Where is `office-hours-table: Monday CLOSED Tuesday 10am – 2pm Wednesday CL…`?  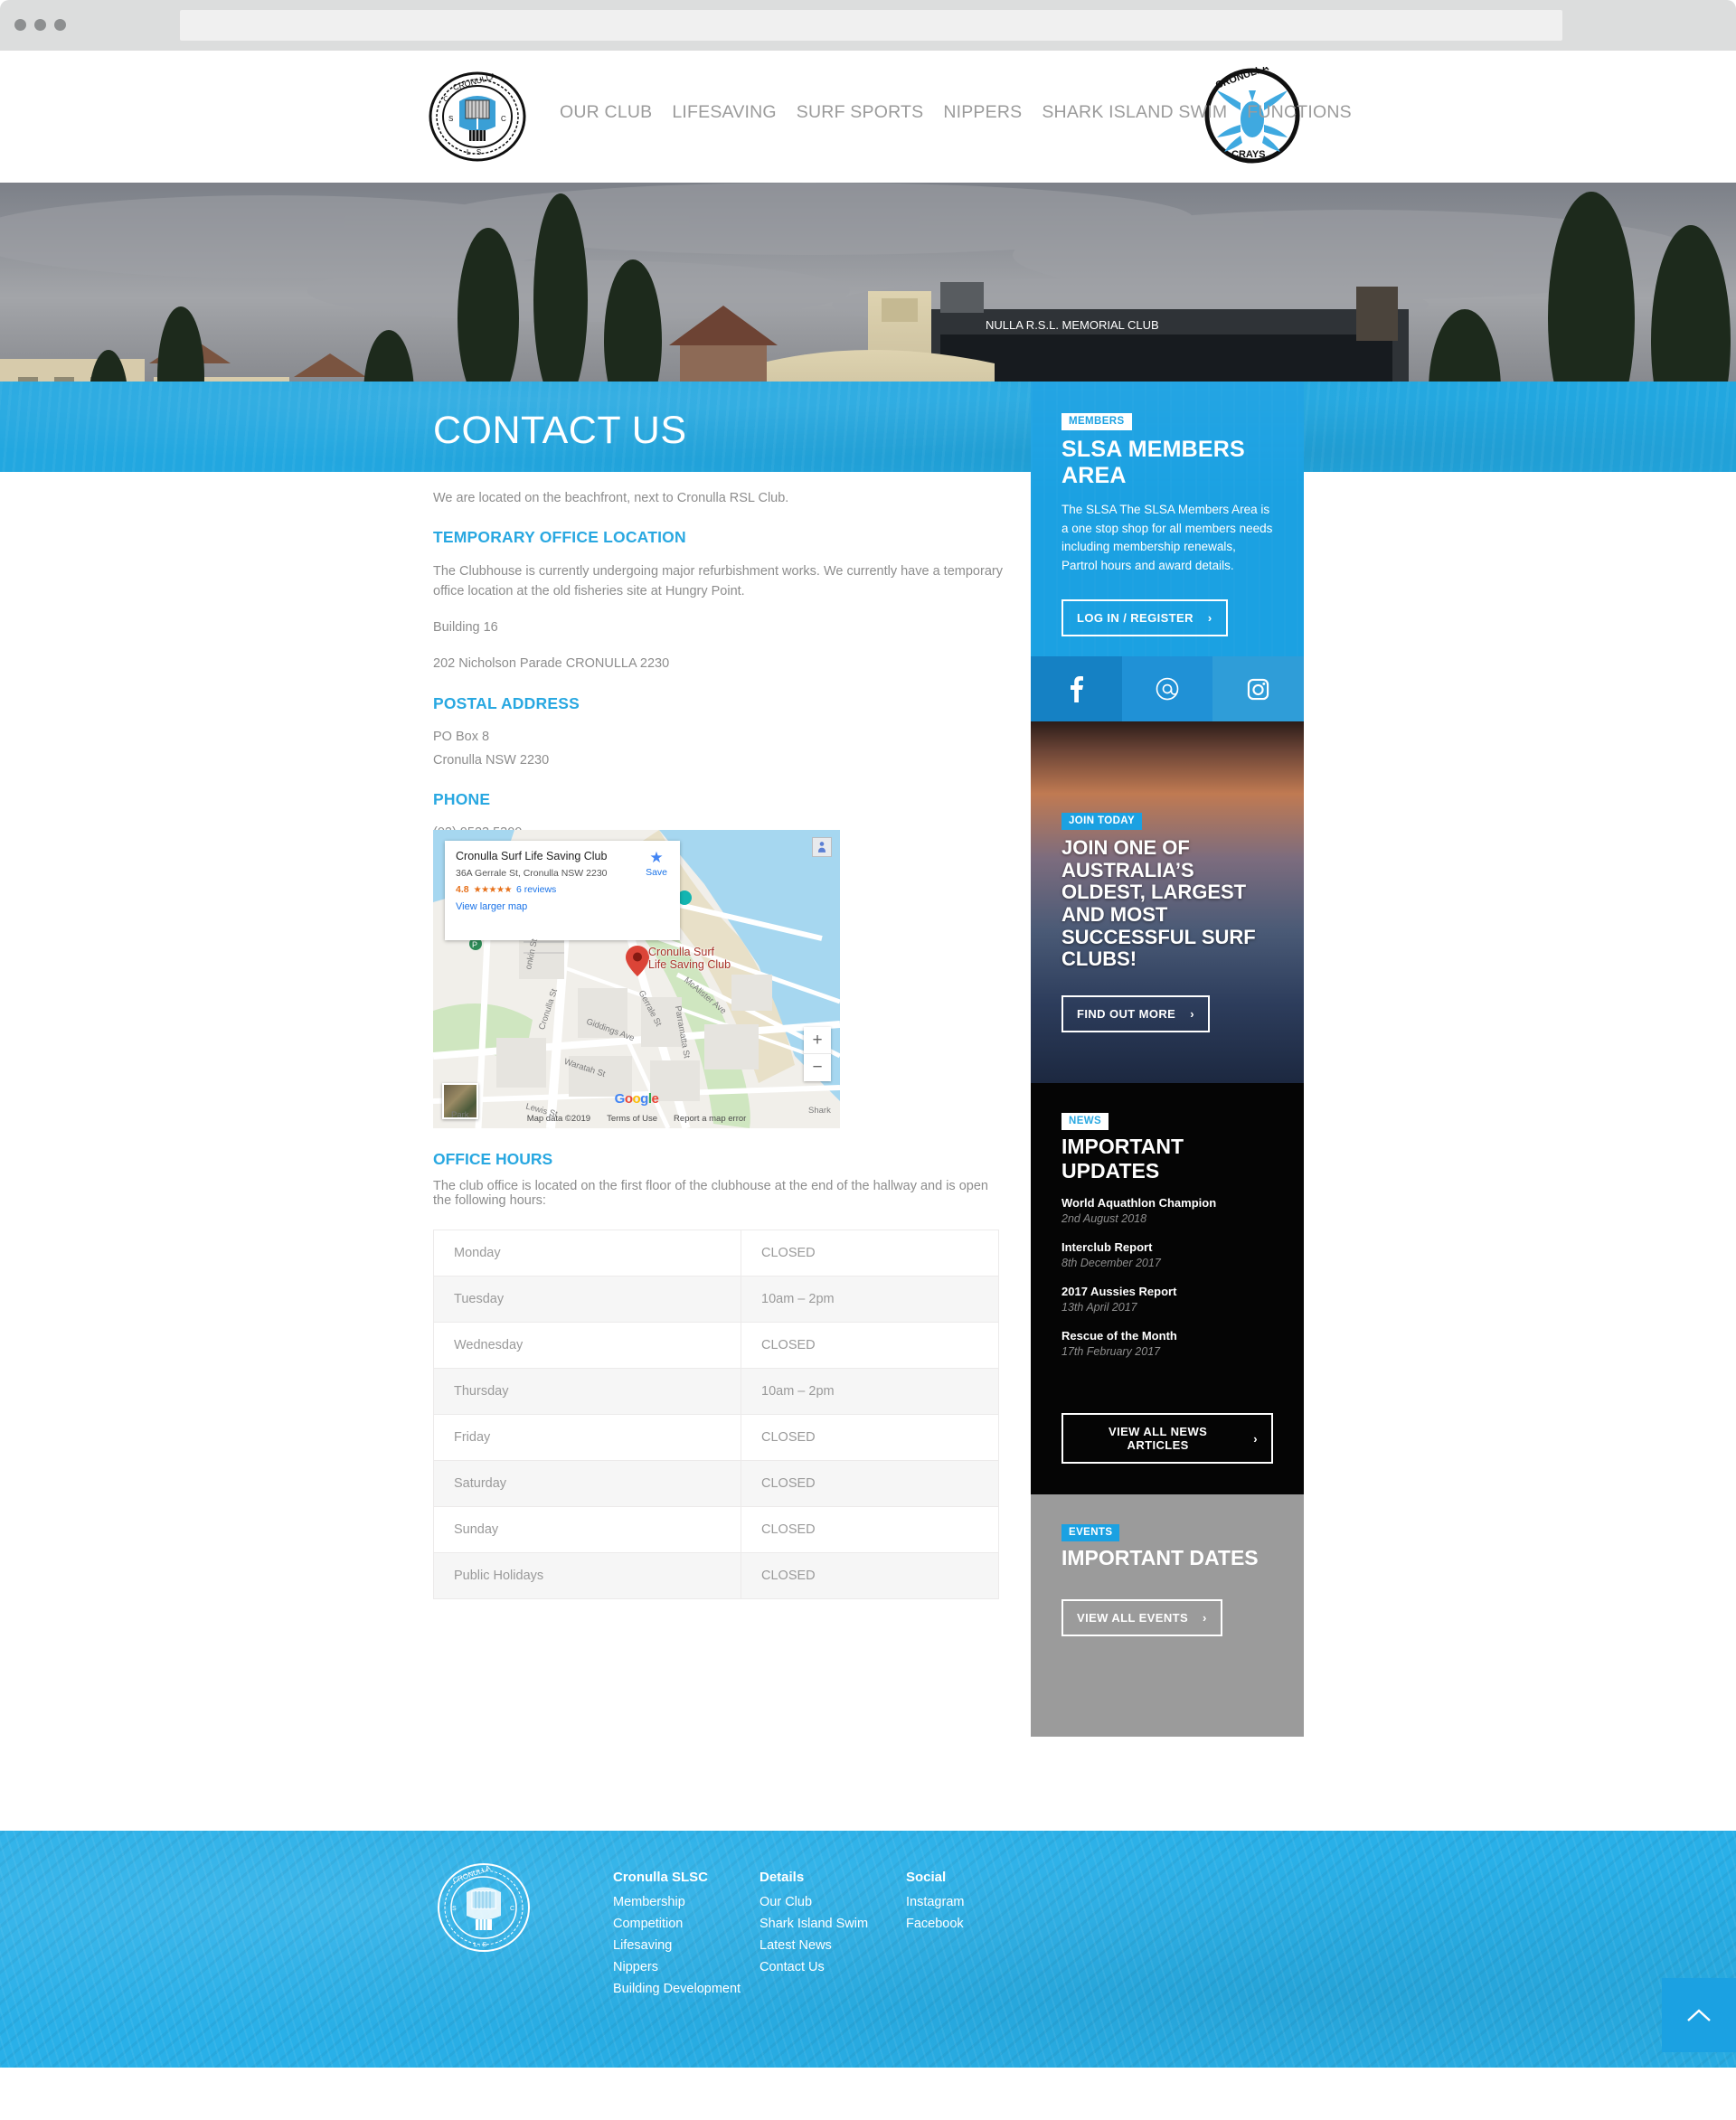 office-hours-table: Monday CLOSED Tuesday 10am – 2pm Wednesday CL… is located at coordinates (716, 1414).